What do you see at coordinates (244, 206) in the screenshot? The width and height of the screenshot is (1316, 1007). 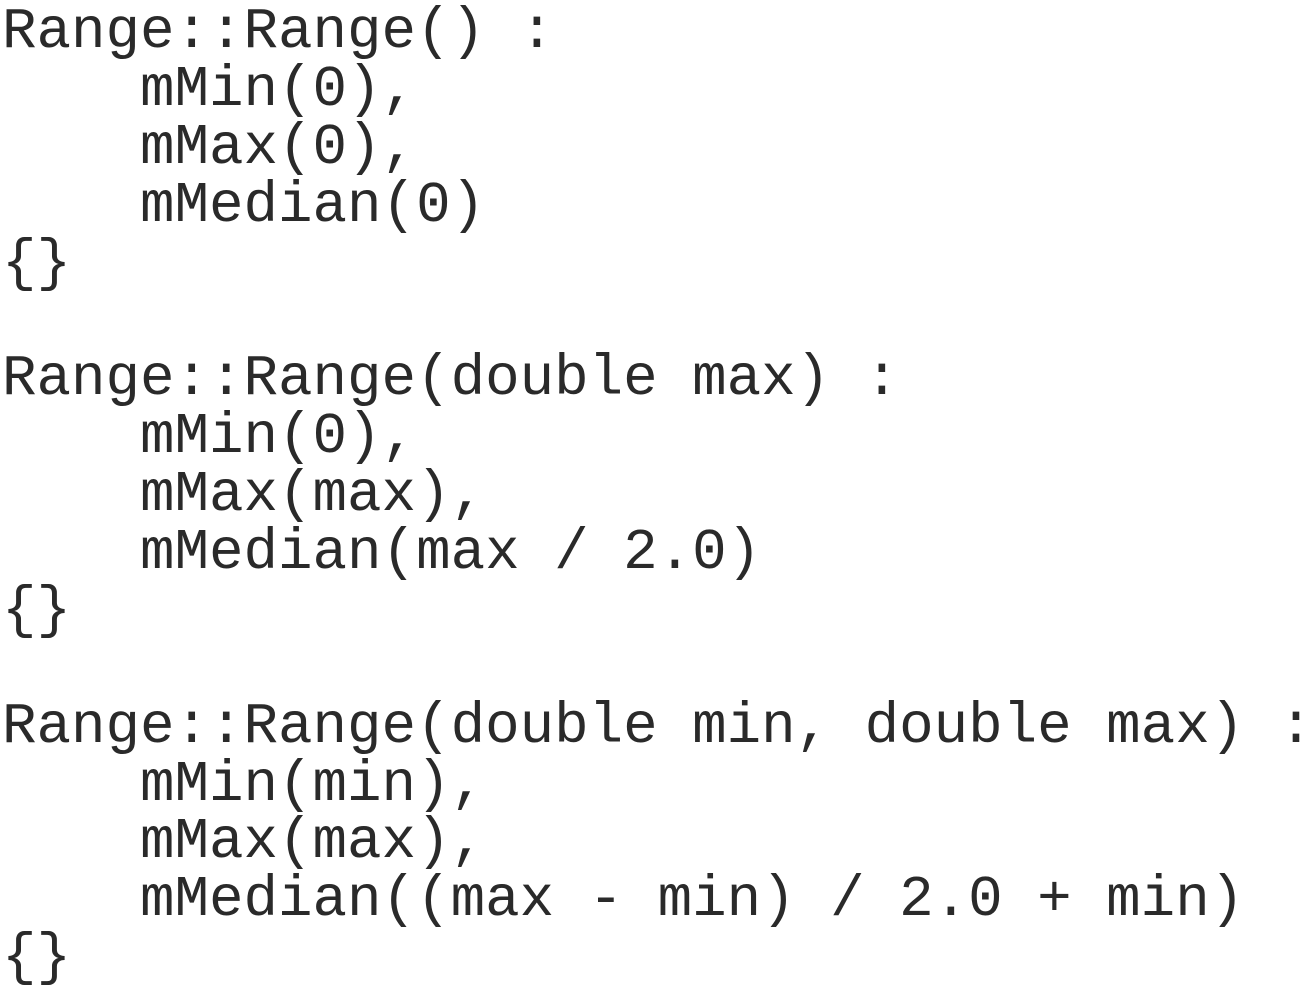 I see `code-line: mMedian(0)` at bounding box center [244, 206].